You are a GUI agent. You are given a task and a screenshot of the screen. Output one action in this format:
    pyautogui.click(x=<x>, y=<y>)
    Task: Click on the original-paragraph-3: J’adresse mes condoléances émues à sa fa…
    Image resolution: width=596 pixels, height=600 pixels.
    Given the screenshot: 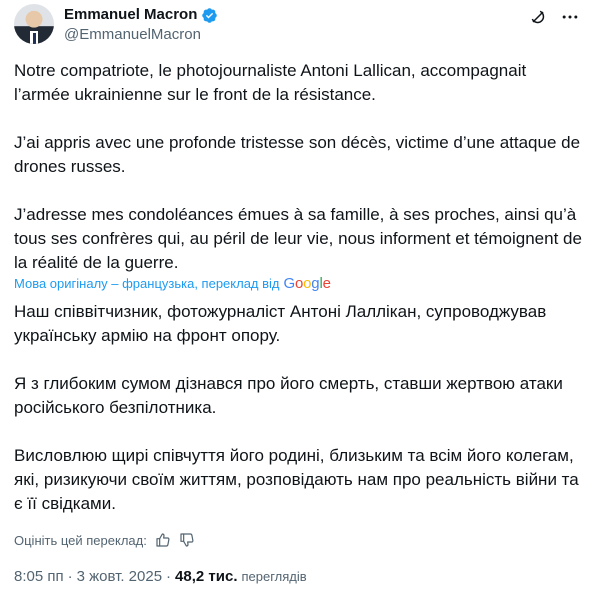 What is the action you would take?
    pyautogui.click(x=298, y=238)
    